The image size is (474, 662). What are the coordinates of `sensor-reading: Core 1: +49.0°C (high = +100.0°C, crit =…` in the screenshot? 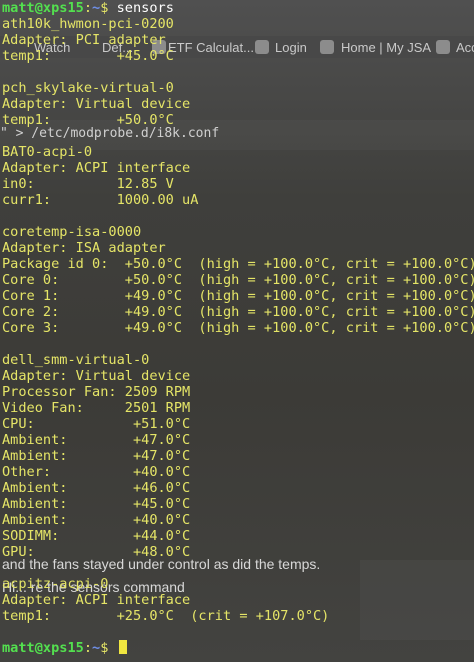 It's located at (238, 296).